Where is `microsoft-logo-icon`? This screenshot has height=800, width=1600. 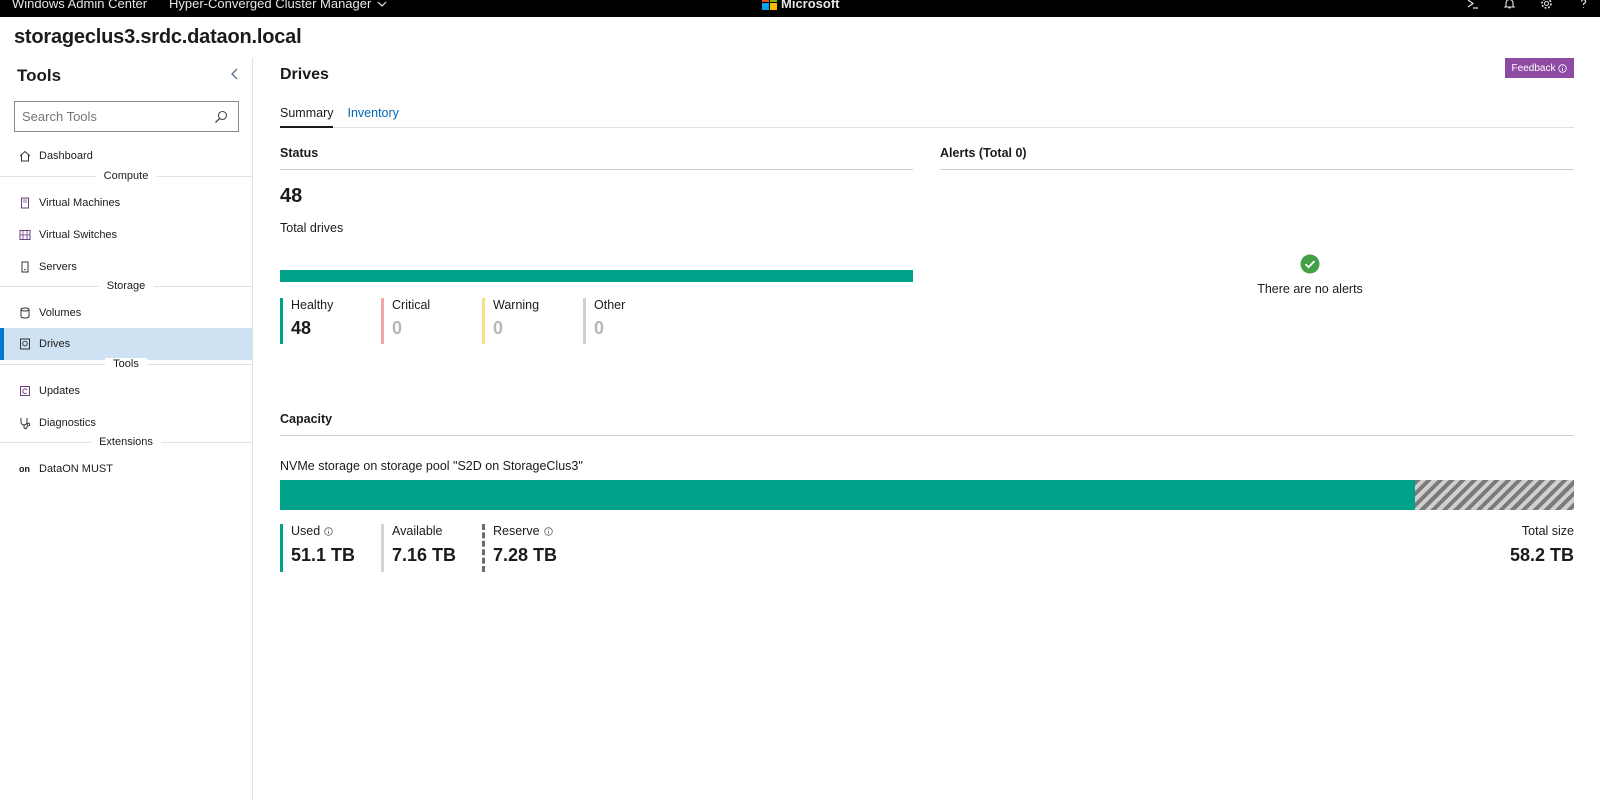 microsoft-logo-icon is located at coordinates (769, 5).